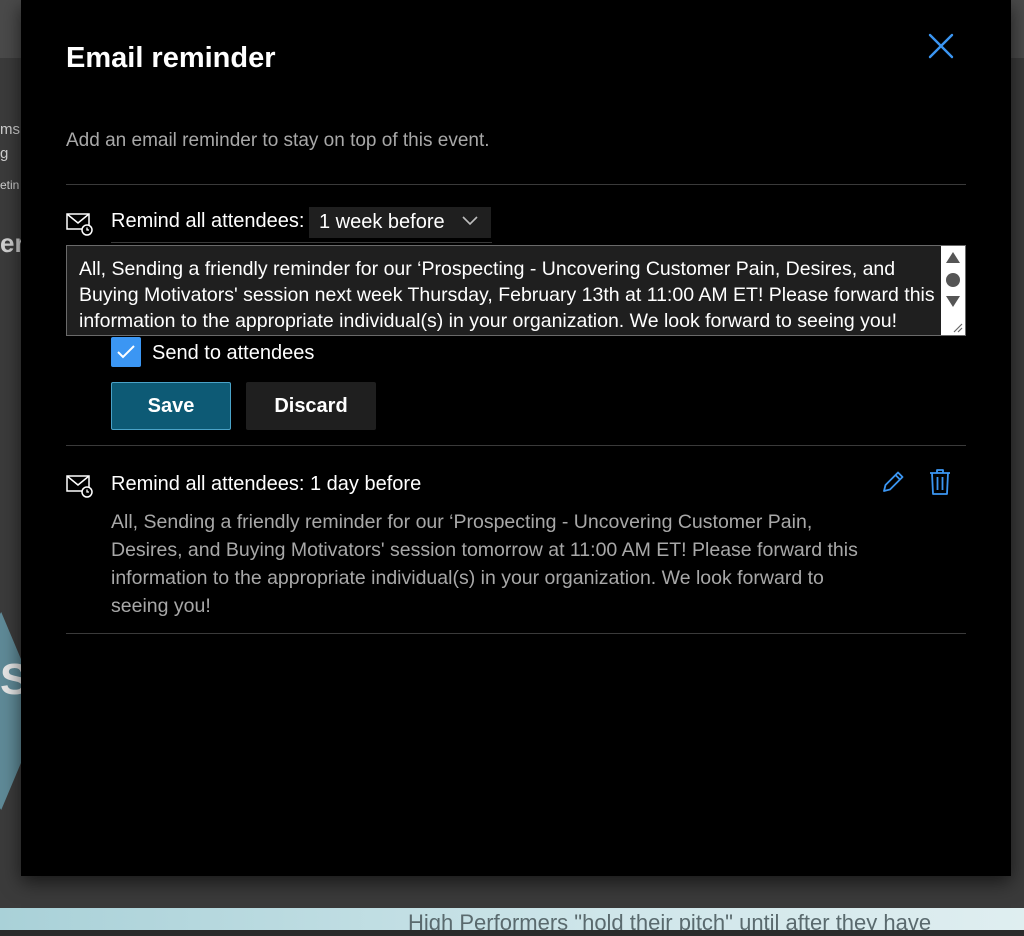 The width and height of the screenshot is (1024, 936). Describe the element at coordinates (512, 933) in the screenshot. I see `background-footer-strip` at that location.